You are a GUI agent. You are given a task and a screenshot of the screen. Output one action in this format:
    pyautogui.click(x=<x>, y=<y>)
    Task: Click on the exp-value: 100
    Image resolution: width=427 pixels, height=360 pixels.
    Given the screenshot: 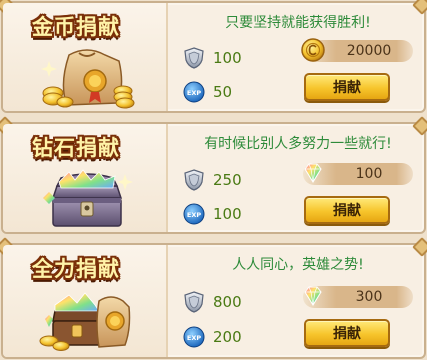 What is the action you would take?
    pyautogui.click(x=227, y=214)
    